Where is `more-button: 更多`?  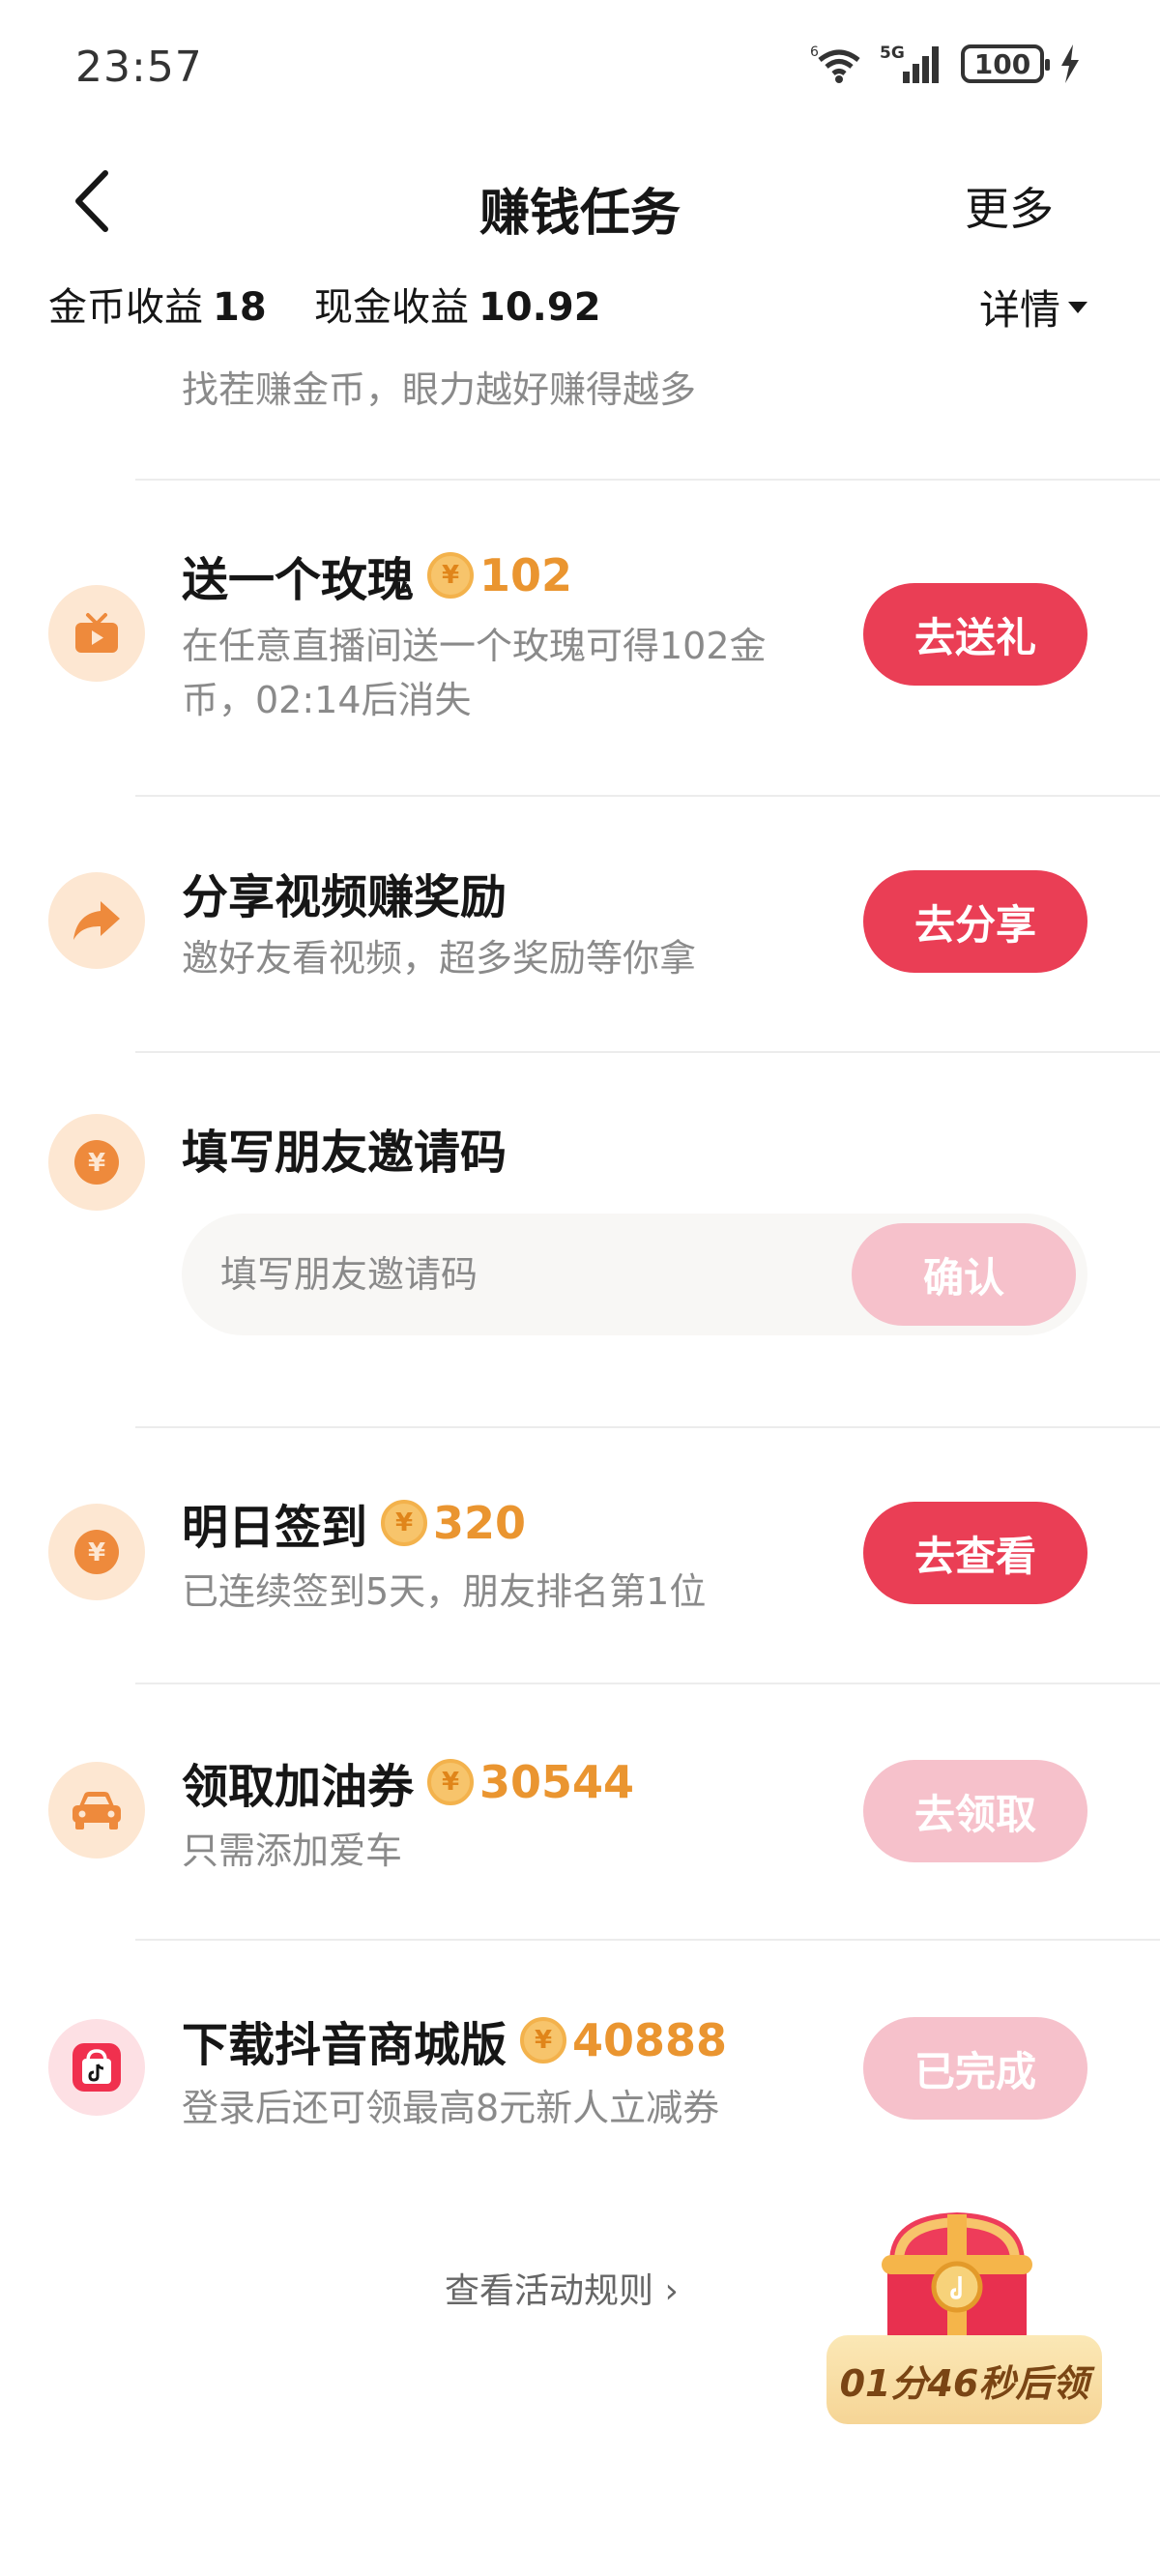
more-button: 更多 is located at coordinates (1010, 206).